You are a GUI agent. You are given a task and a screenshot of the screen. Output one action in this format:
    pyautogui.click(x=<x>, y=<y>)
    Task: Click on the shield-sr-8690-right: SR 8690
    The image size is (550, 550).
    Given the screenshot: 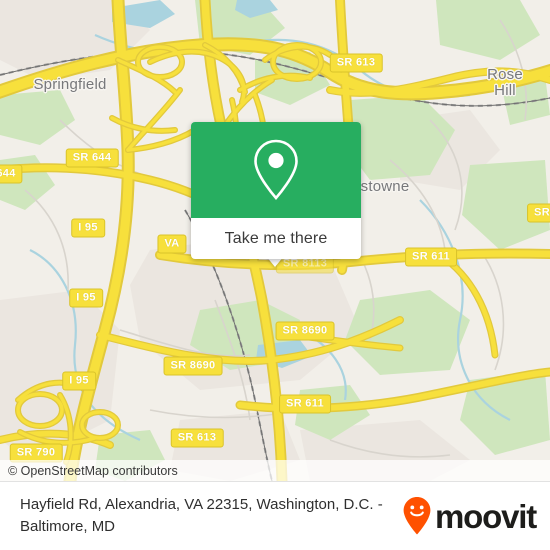 What is the action you would take?
    pyautogui.click(x=305, y=331)
    